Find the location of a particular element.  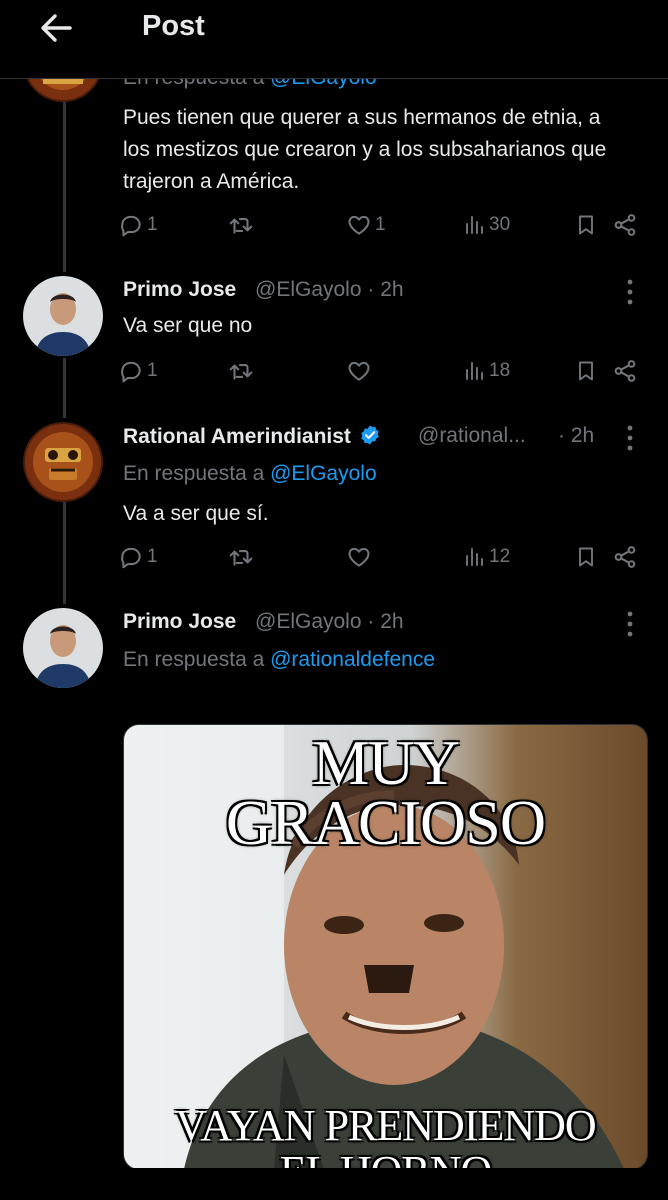

reply-mention-link: @ElGayolo is located at coordinates (323, 473).